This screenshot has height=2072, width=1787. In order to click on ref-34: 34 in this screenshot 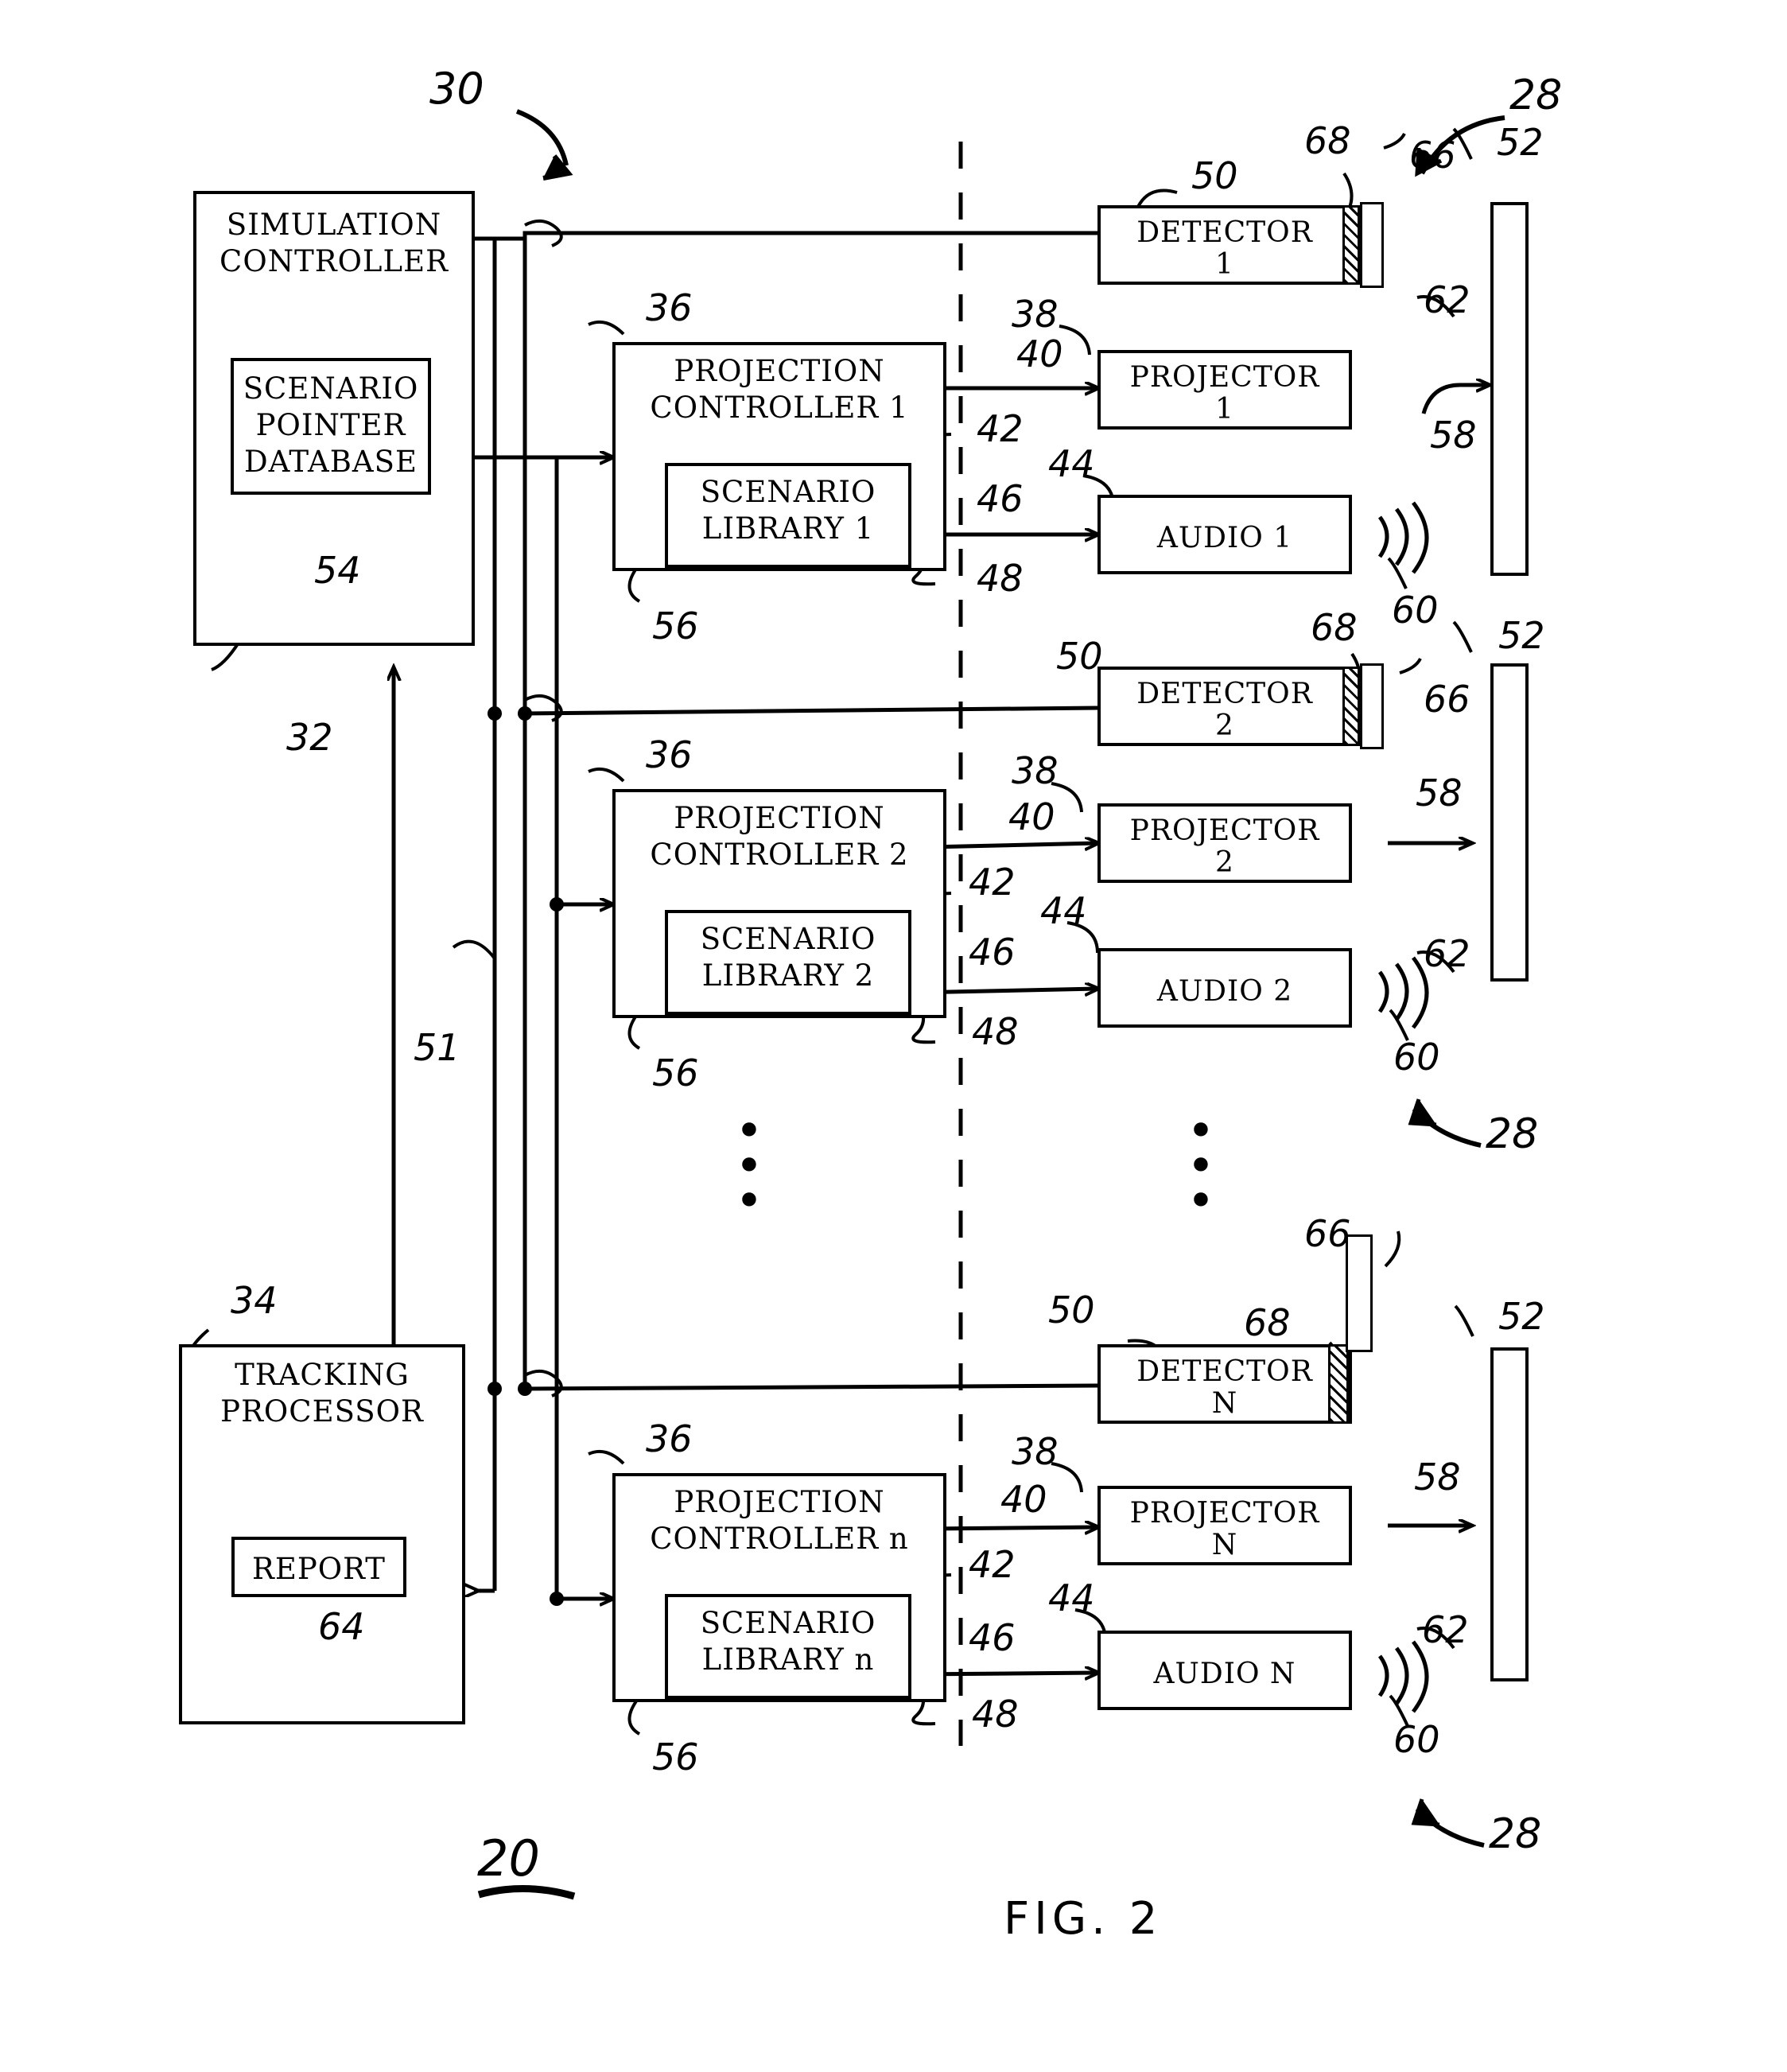, I will do `click(255, 1300)`.